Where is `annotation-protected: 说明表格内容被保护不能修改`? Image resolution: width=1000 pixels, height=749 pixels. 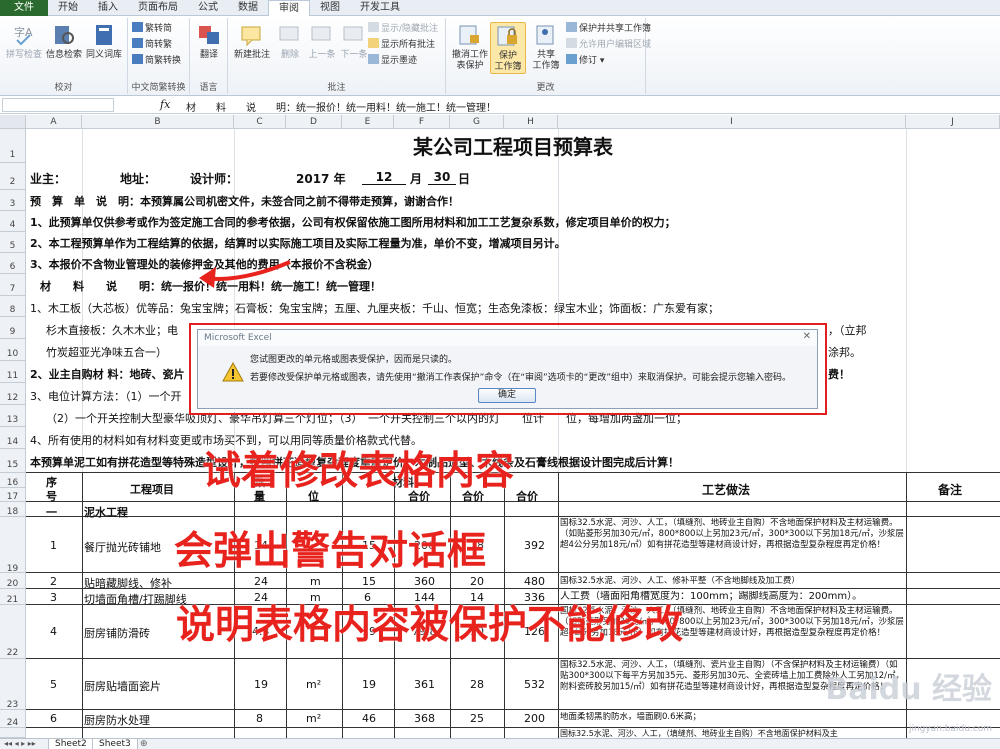
annotation-protected: 说明表格内容被保护不能修改 is located at coordinates (430, 625).